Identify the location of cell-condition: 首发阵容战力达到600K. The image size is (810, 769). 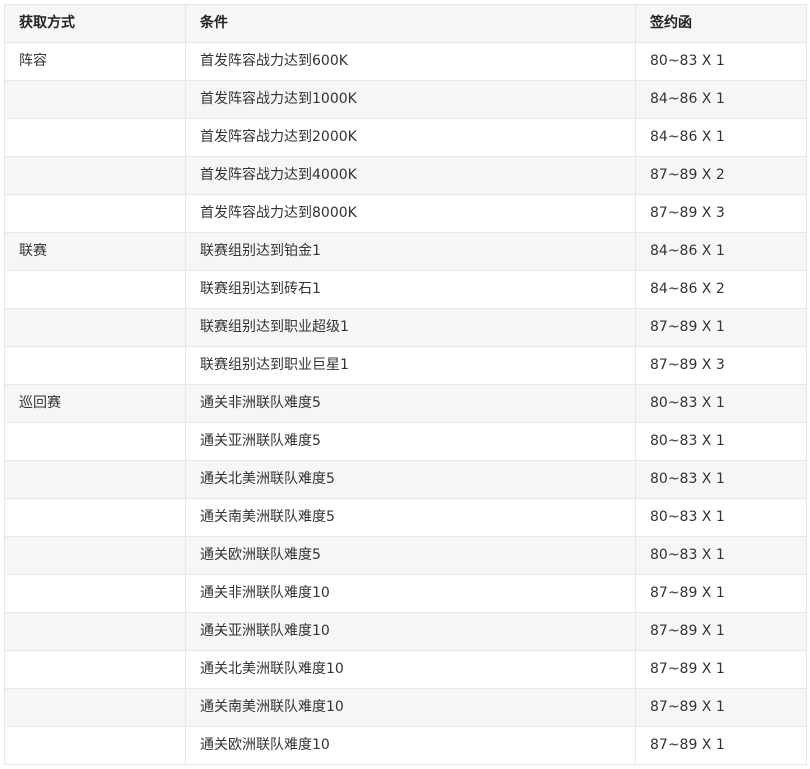
(410, 61).